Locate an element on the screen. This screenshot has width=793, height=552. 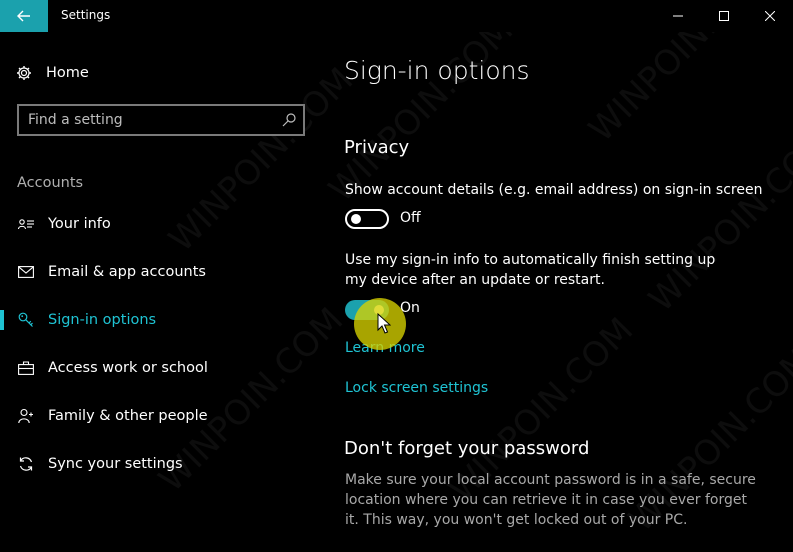
back-arrow-icon is located at coordinates (23, 16).